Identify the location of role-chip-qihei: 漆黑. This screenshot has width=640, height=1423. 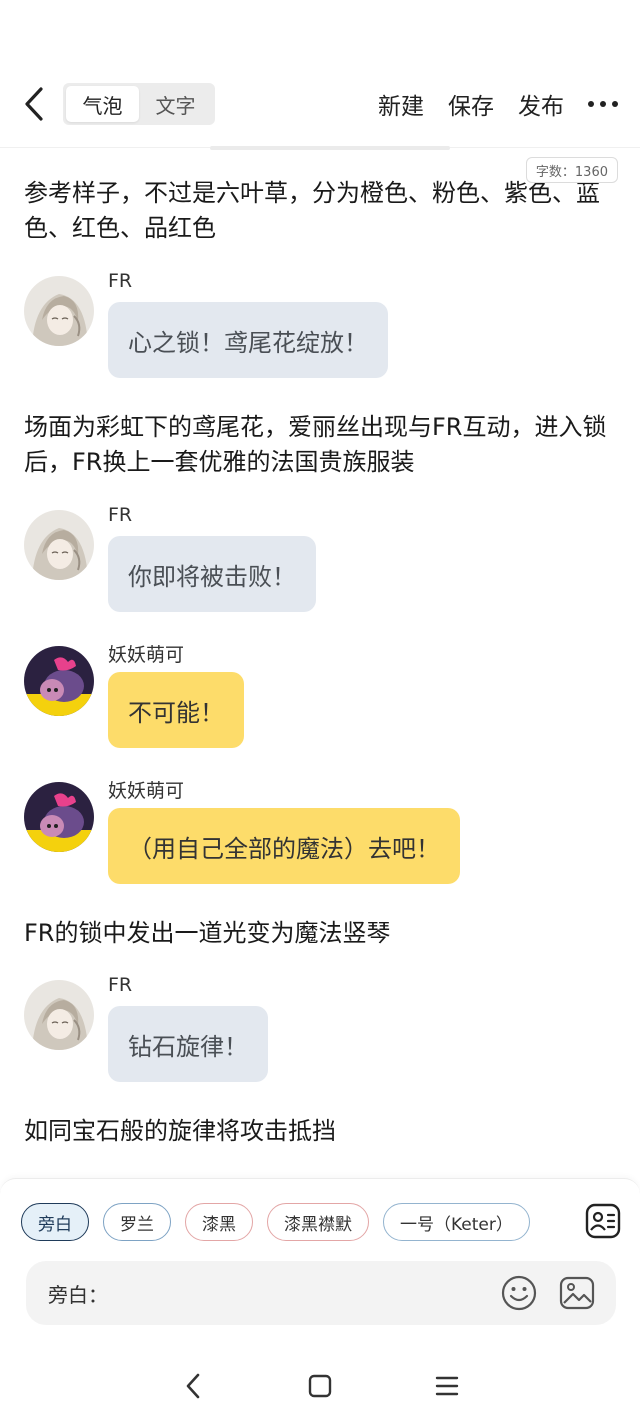
(219, 1222).